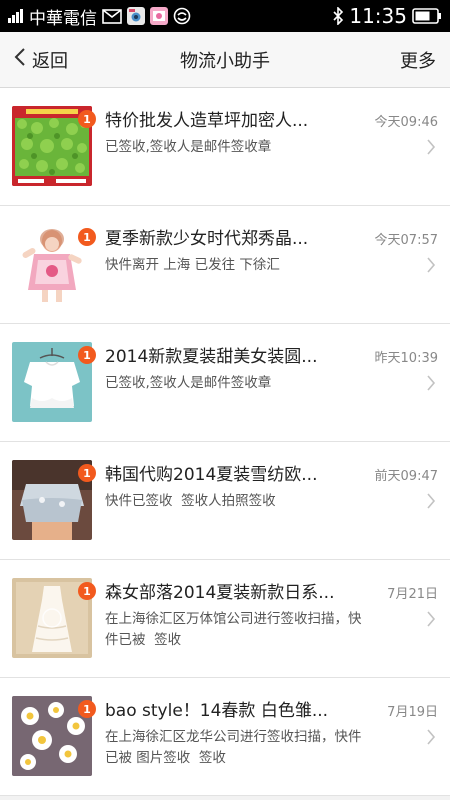 The height and width of the screenshot is (800, 450). Describe the element at coordinates (378, 16) in the screenshot. I see `clock: 11:35` at that location.